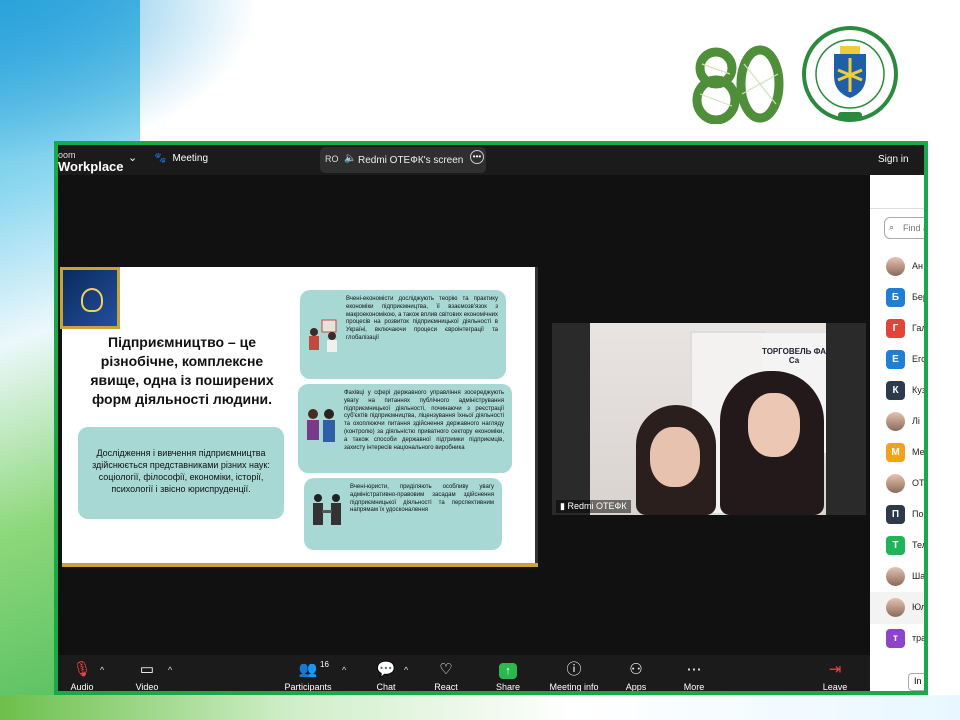 The image size is (960, 720). I want to click on participants-count: 16, so click(324, 664).